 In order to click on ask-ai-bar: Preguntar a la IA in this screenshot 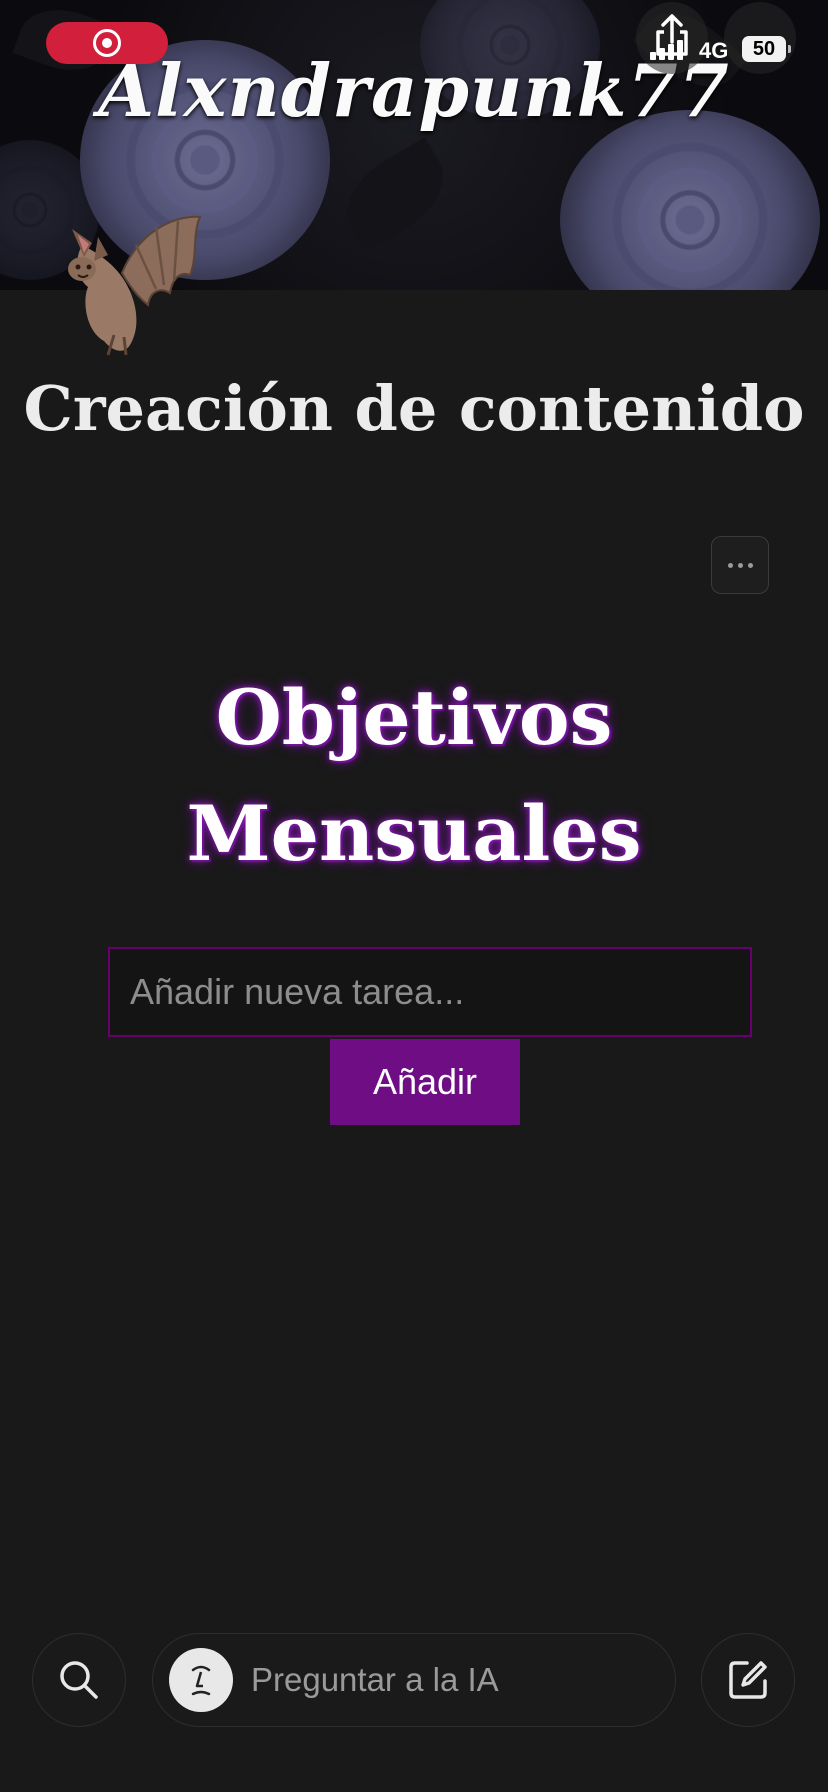, I will do `click(414, 1680)`.